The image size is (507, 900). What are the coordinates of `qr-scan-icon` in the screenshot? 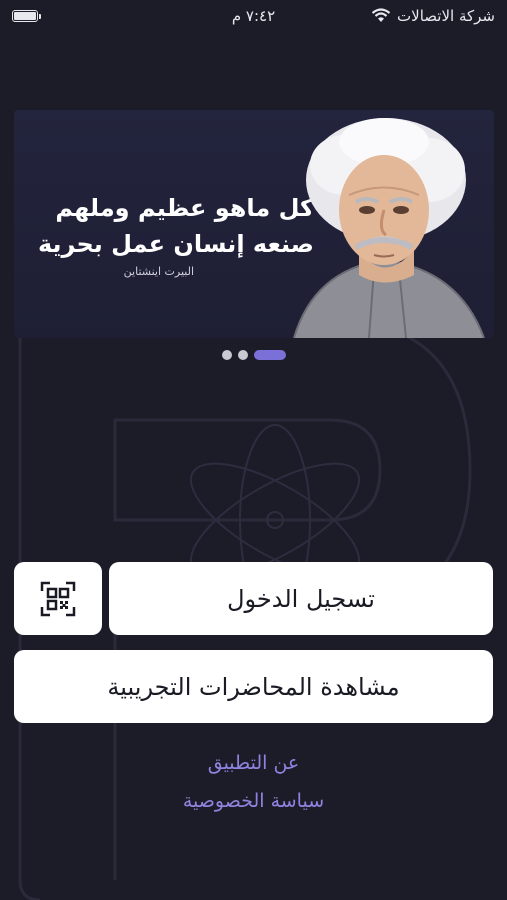 It's located at (58, 598).